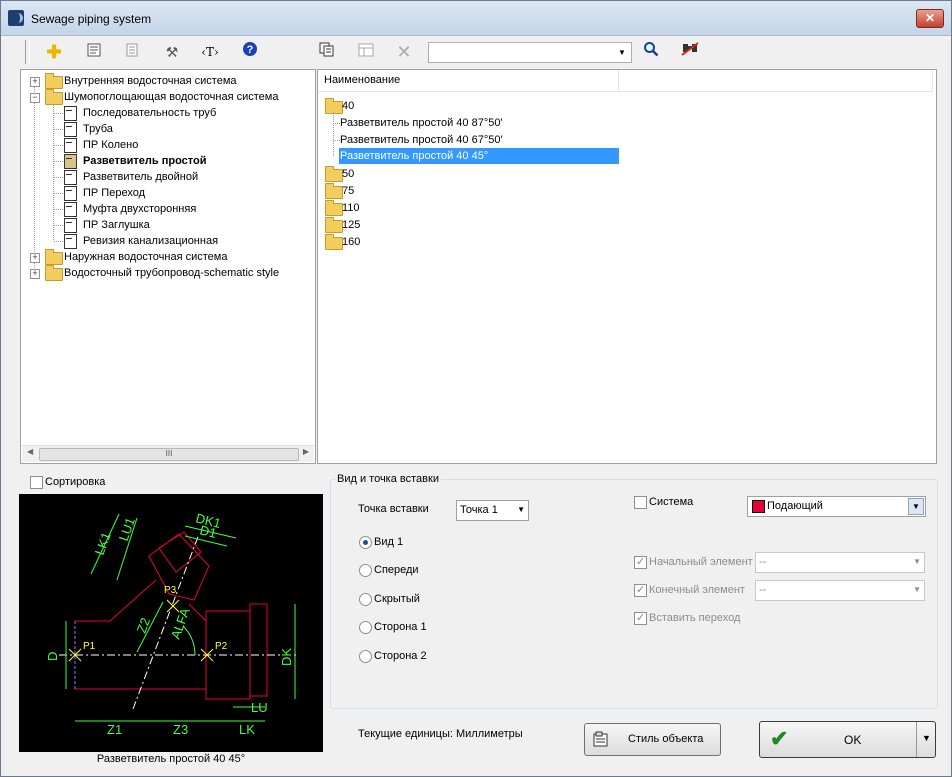  What do you see at coordinates (468, 140) in the screenshot?
I see `list-item: Разветвитель простой 40 67°50'` at bounding box center [468, 140].